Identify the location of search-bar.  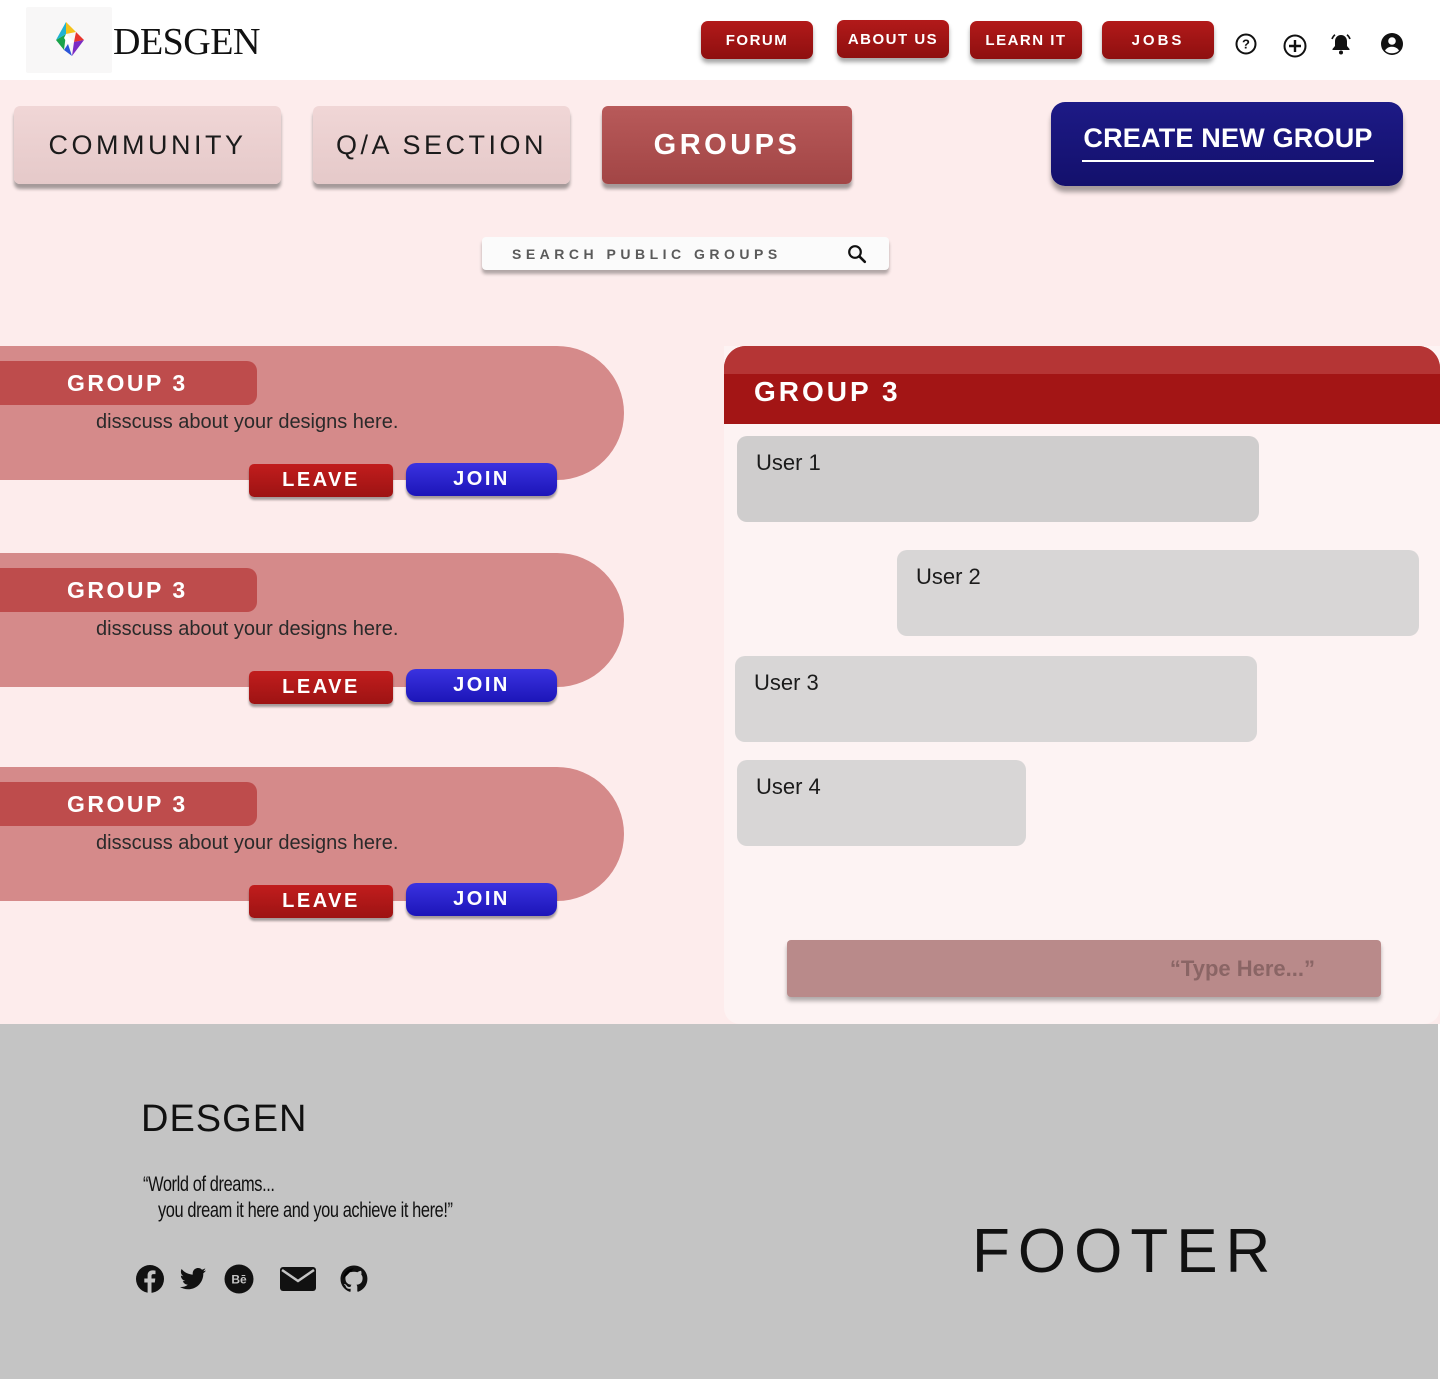
(685, 253).